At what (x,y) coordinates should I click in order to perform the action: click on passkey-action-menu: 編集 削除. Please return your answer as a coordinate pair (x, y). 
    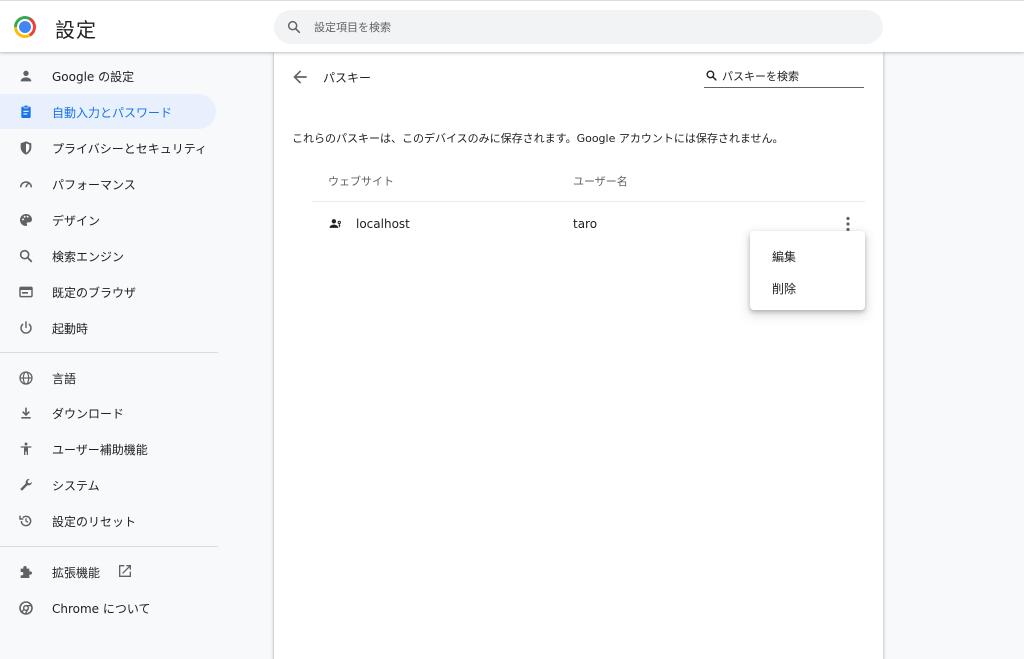
    Looking at the image, I should click on (807, 270).